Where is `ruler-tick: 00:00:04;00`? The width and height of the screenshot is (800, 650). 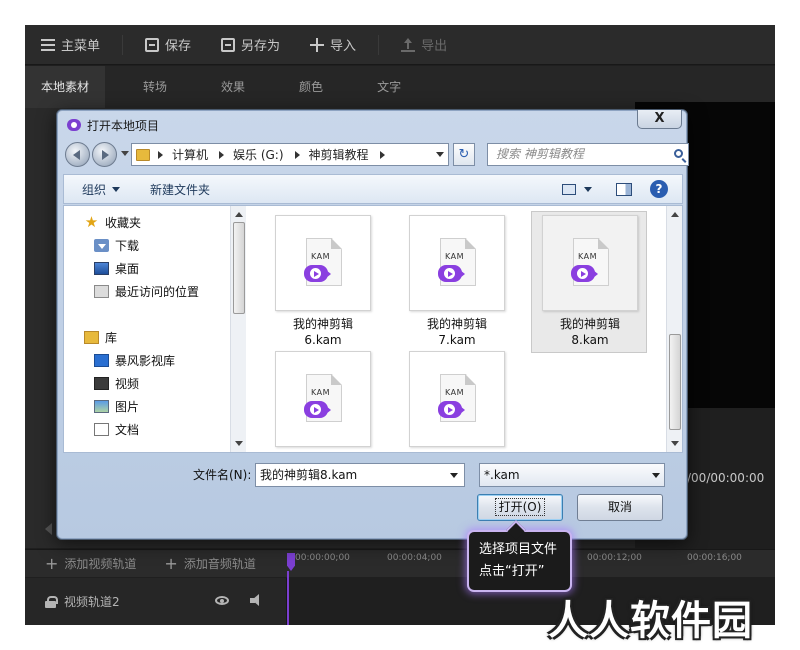 ruler-tick: 00:00:04;00 is located at coordinates (414, 558).